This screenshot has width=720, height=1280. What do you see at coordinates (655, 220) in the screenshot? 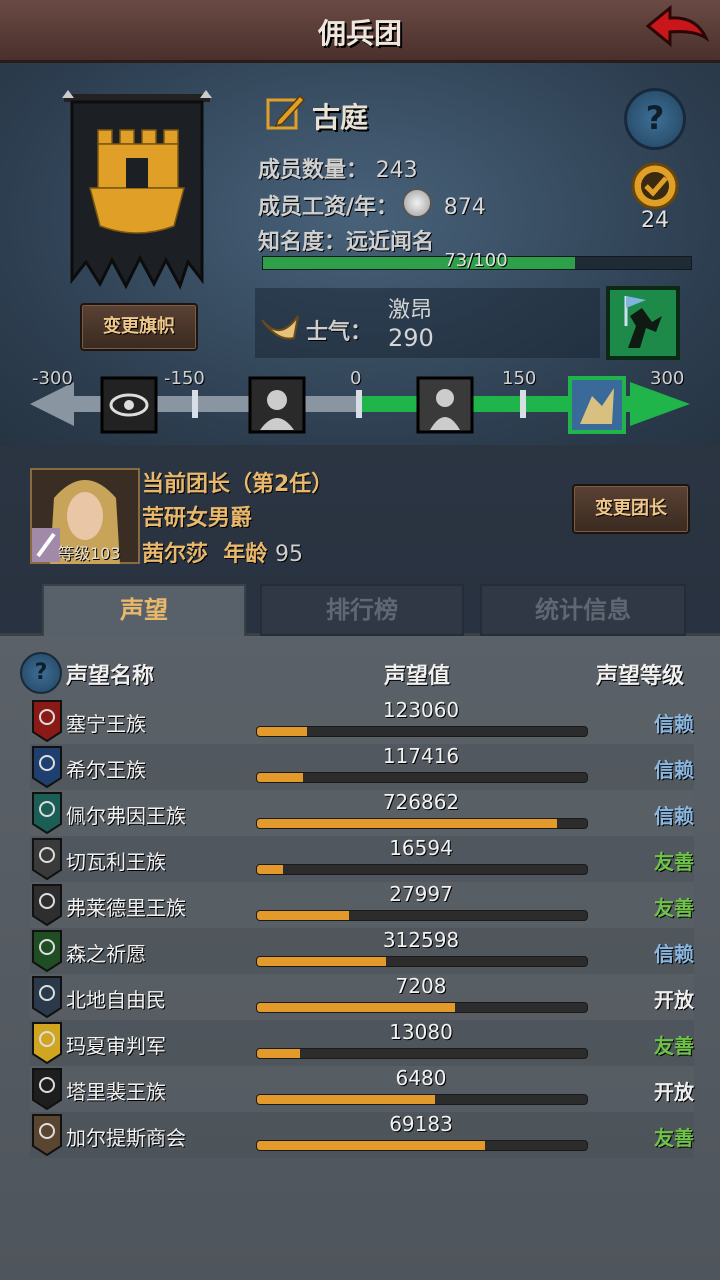
I see `rank-value: 24` at bounding box center [655, 220].